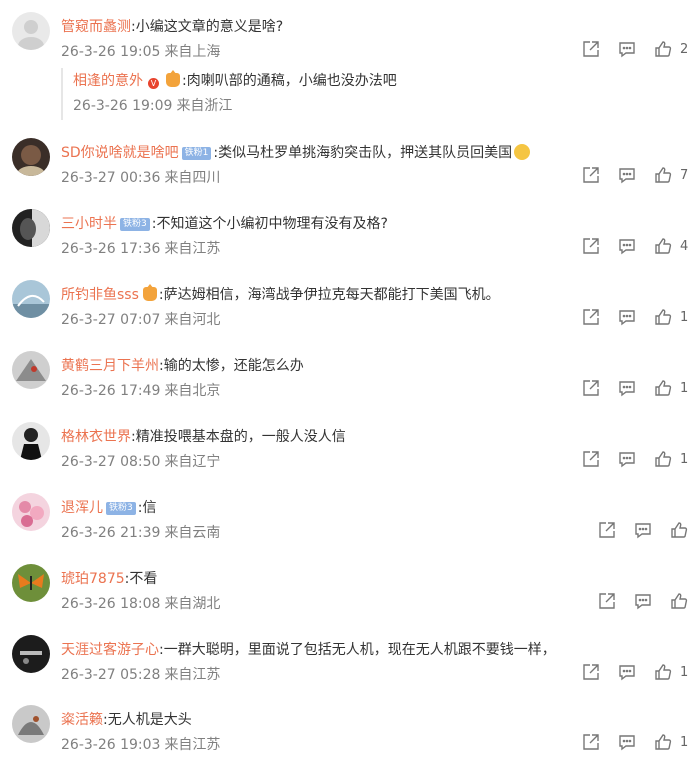 The image size is (698, 767). What do you see at coordinates (93, 579) in the screenshot?
I see `username-link: 琥珀7875` at bounding box center [93, 579].